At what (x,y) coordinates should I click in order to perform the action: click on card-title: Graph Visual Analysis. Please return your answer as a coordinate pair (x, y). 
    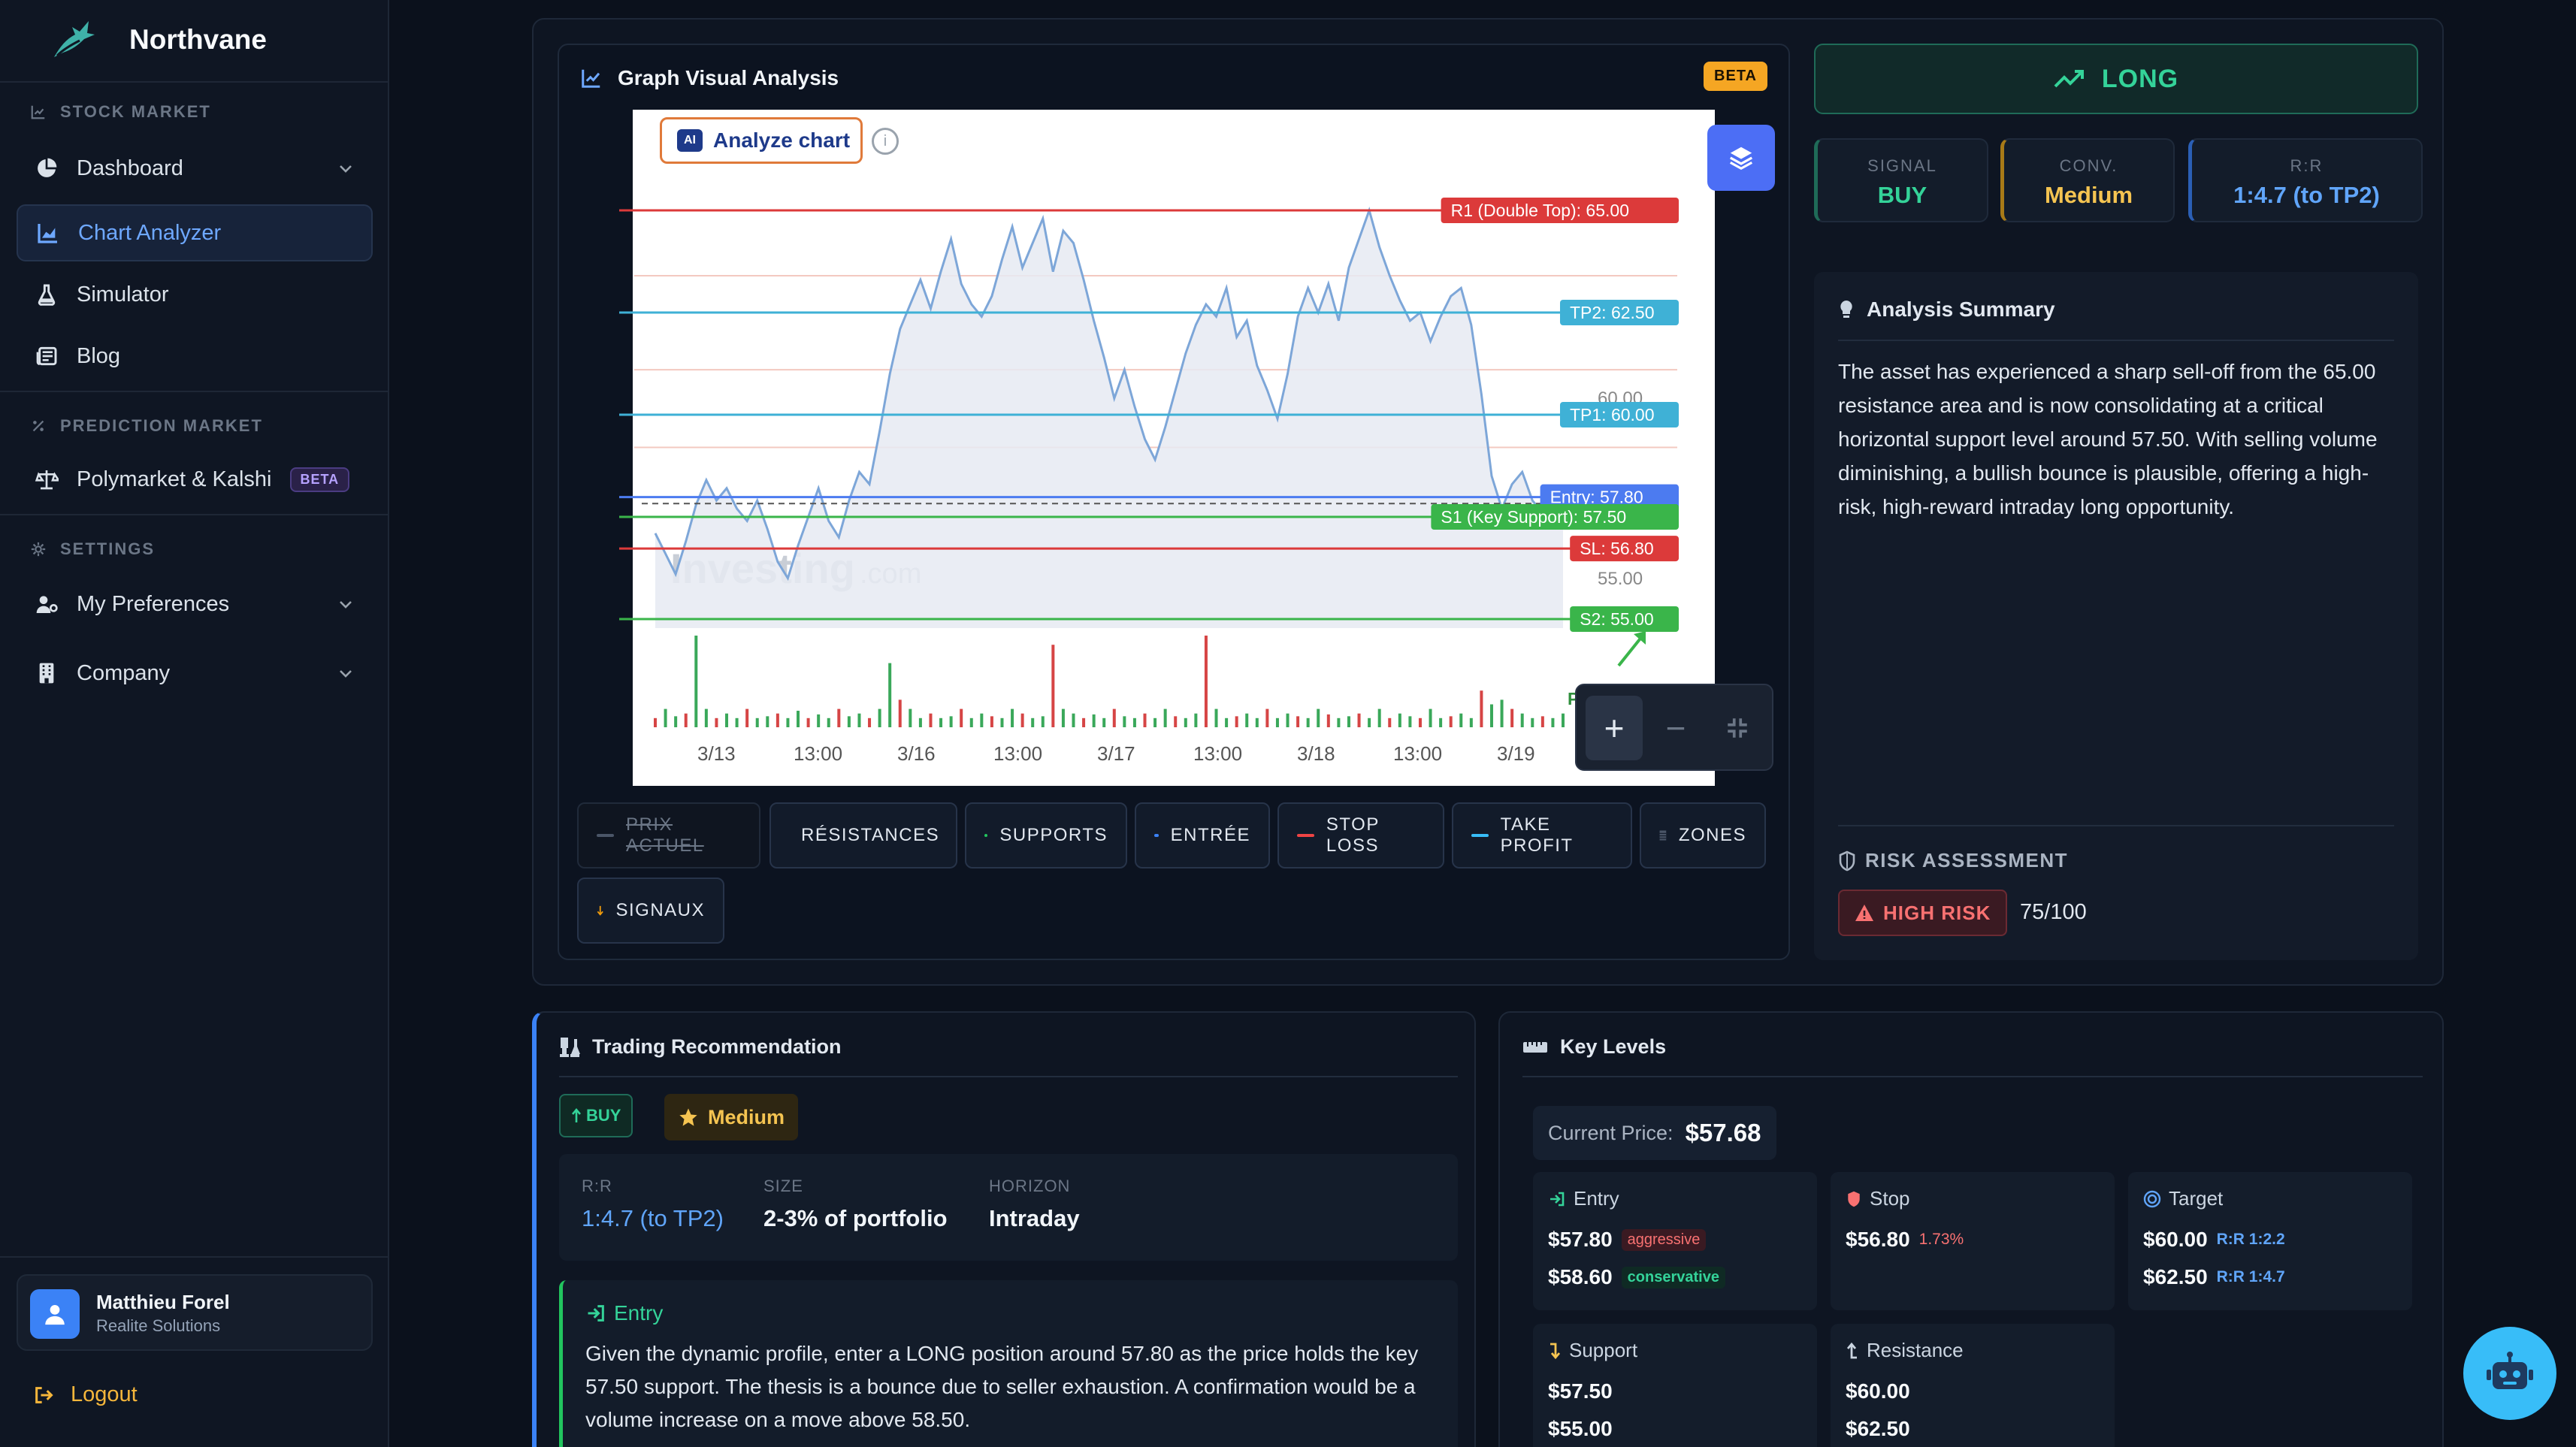
    Looking at the image, I should click on (710, 78).